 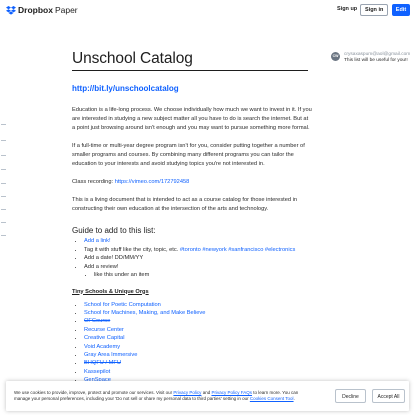 What do you see at coordinates (388, 396) in the screenshot?
I see `accept-all-button: Accept All` at bounding box center [388, 396].